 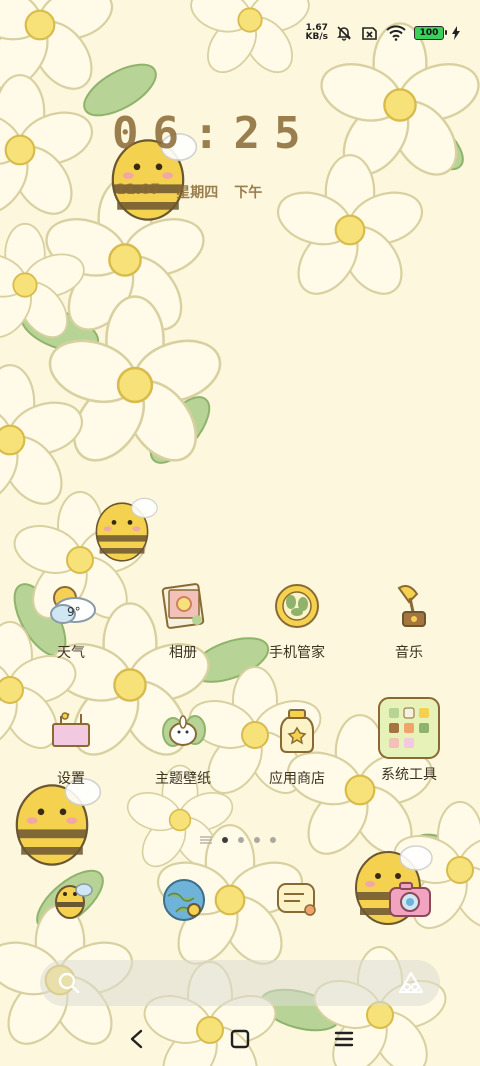 I want to click on app-security: 手机管家, so click(x=297, y=618).